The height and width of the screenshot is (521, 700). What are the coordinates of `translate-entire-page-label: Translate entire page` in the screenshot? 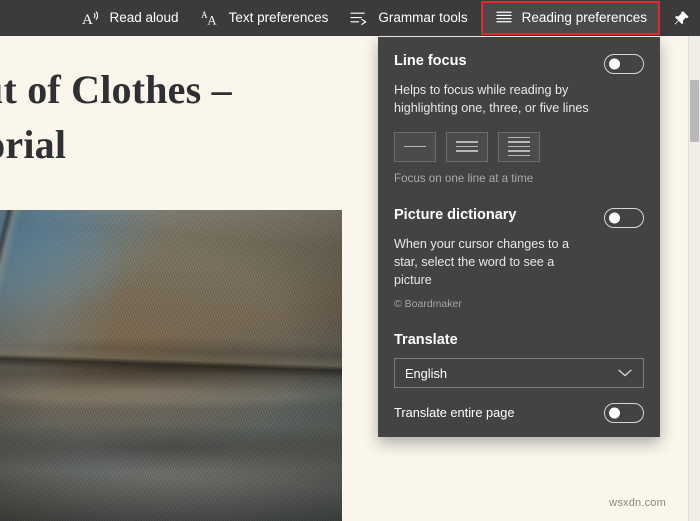 It's located at (454, 413).